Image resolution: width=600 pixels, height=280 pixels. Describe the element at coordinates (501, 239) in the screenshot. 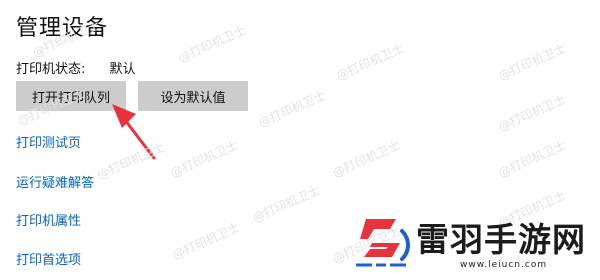

I see `logo-brand-text: 雷羽手游网` at that location.